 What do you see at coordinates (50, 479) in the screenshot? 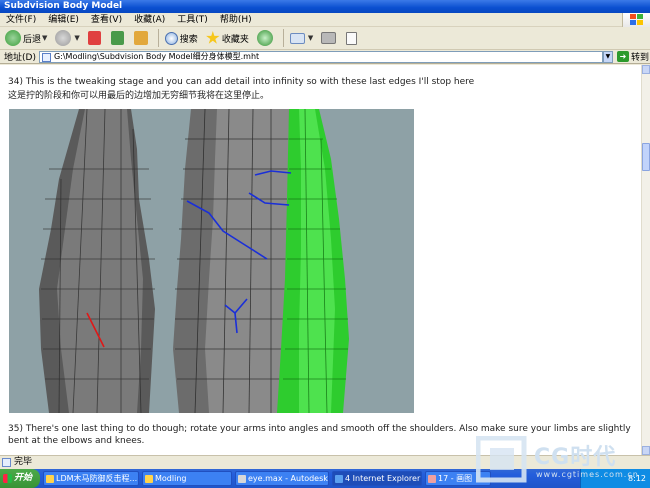
I see `app-icon` at bounding box center [50, 479].